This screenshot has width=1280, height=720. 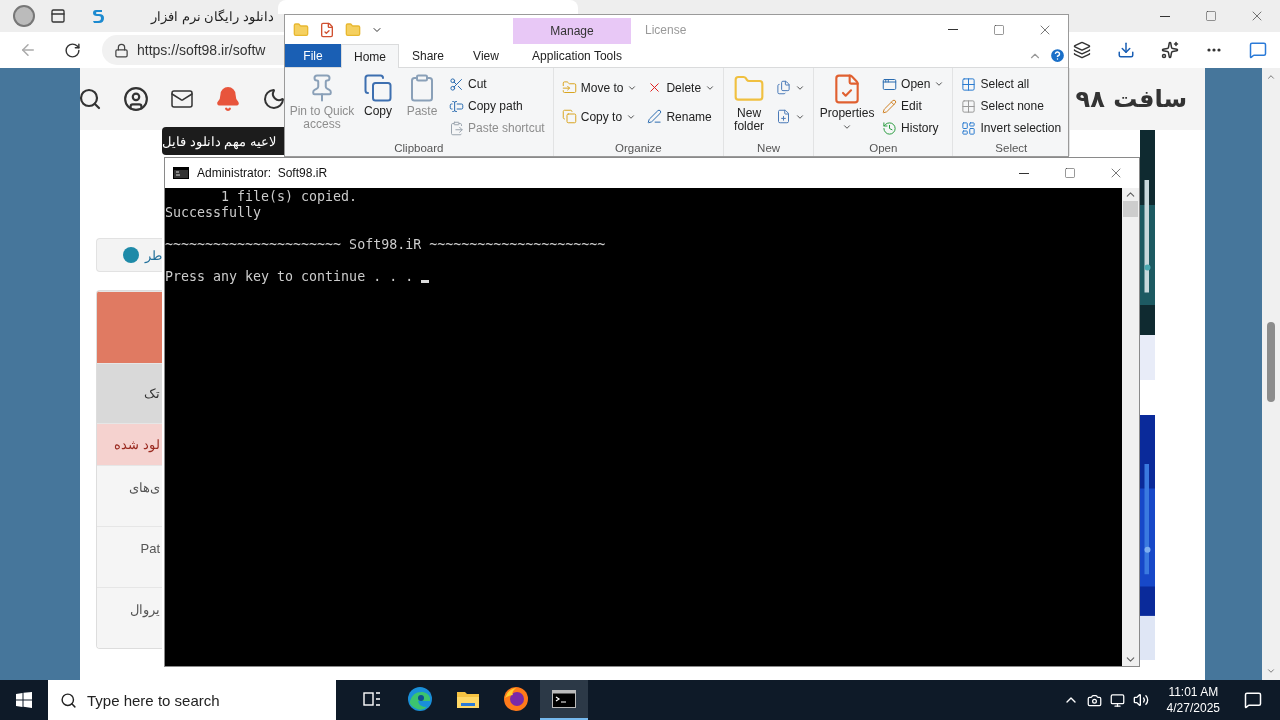 What do you see at coordinates (497, 106) in the screenshot?
I see `ribbon-button: Copy path` at bounding box center [497, 106].